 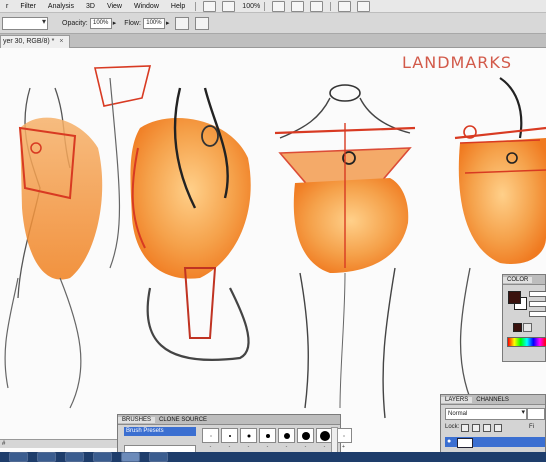 I want to click on menu-item-window: Window, so click(x=146, y=6).